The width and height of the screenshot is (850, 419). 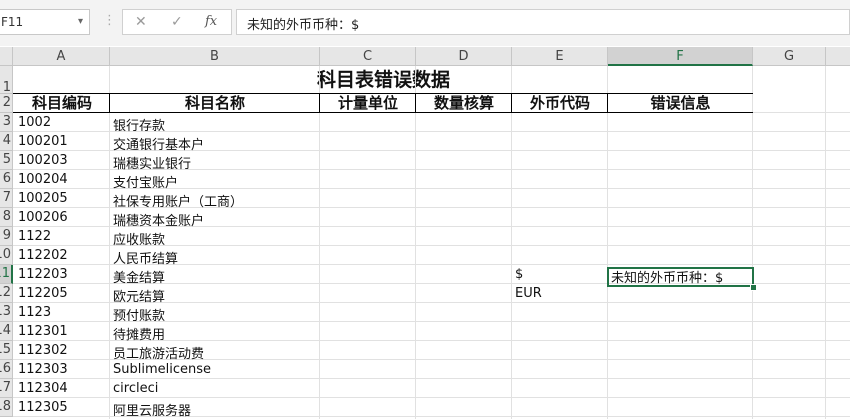 What do you see at coordinates (80, 21) in the screenshot?
I see `chevron-down-icon: ▾` at bounding box center [80, 21].